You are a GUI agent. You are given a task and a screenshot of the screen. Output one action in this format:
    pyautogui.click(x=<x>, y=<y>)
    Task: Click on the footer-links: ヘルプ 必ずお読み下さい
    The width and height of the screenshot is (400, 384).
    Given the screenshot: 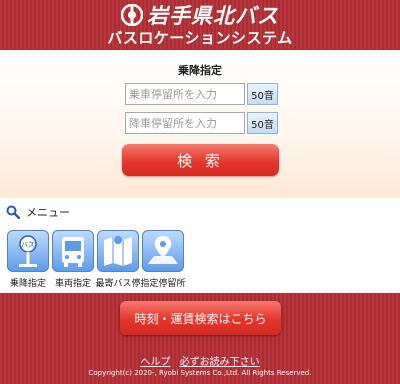 What is the action you would take?
    pyautogui.click(x=200, y=360)
    